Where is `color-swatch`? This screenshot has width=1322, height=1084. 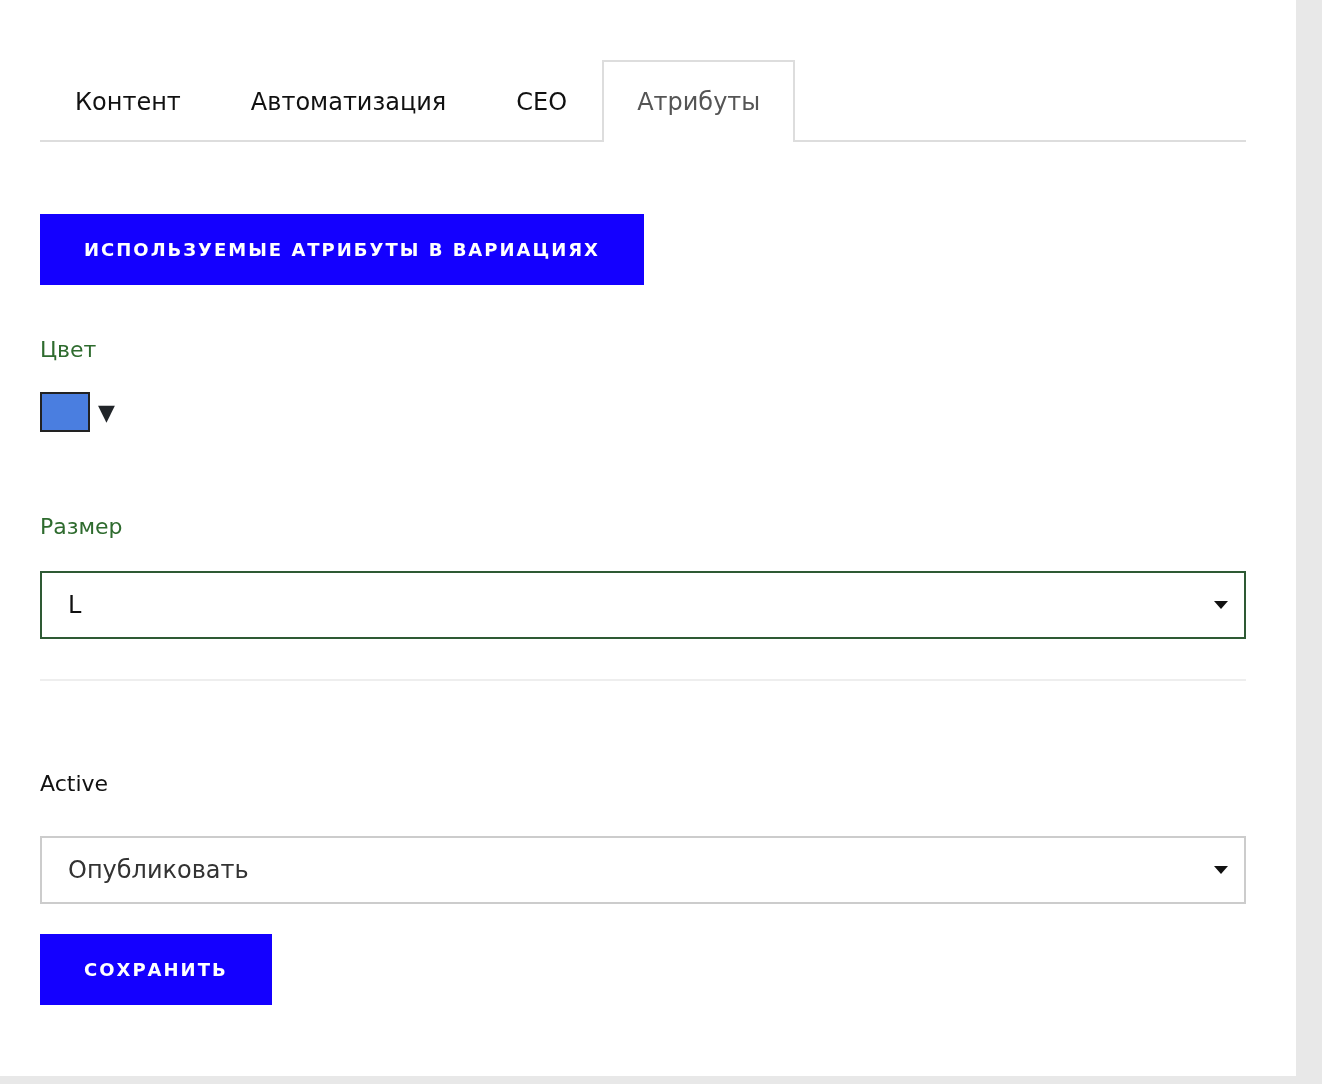
color-swatch is located at coordinates (65, 412).